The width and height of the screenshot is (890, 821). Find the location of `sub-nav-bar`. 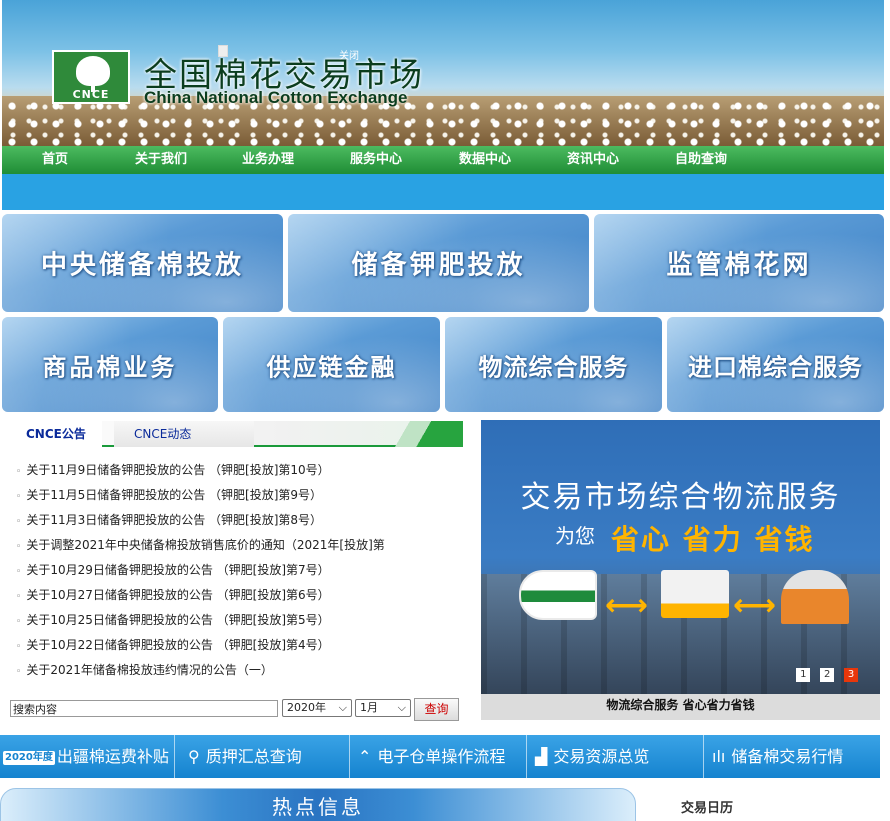

sub-nav-bar is located at coordinates (443, 192).